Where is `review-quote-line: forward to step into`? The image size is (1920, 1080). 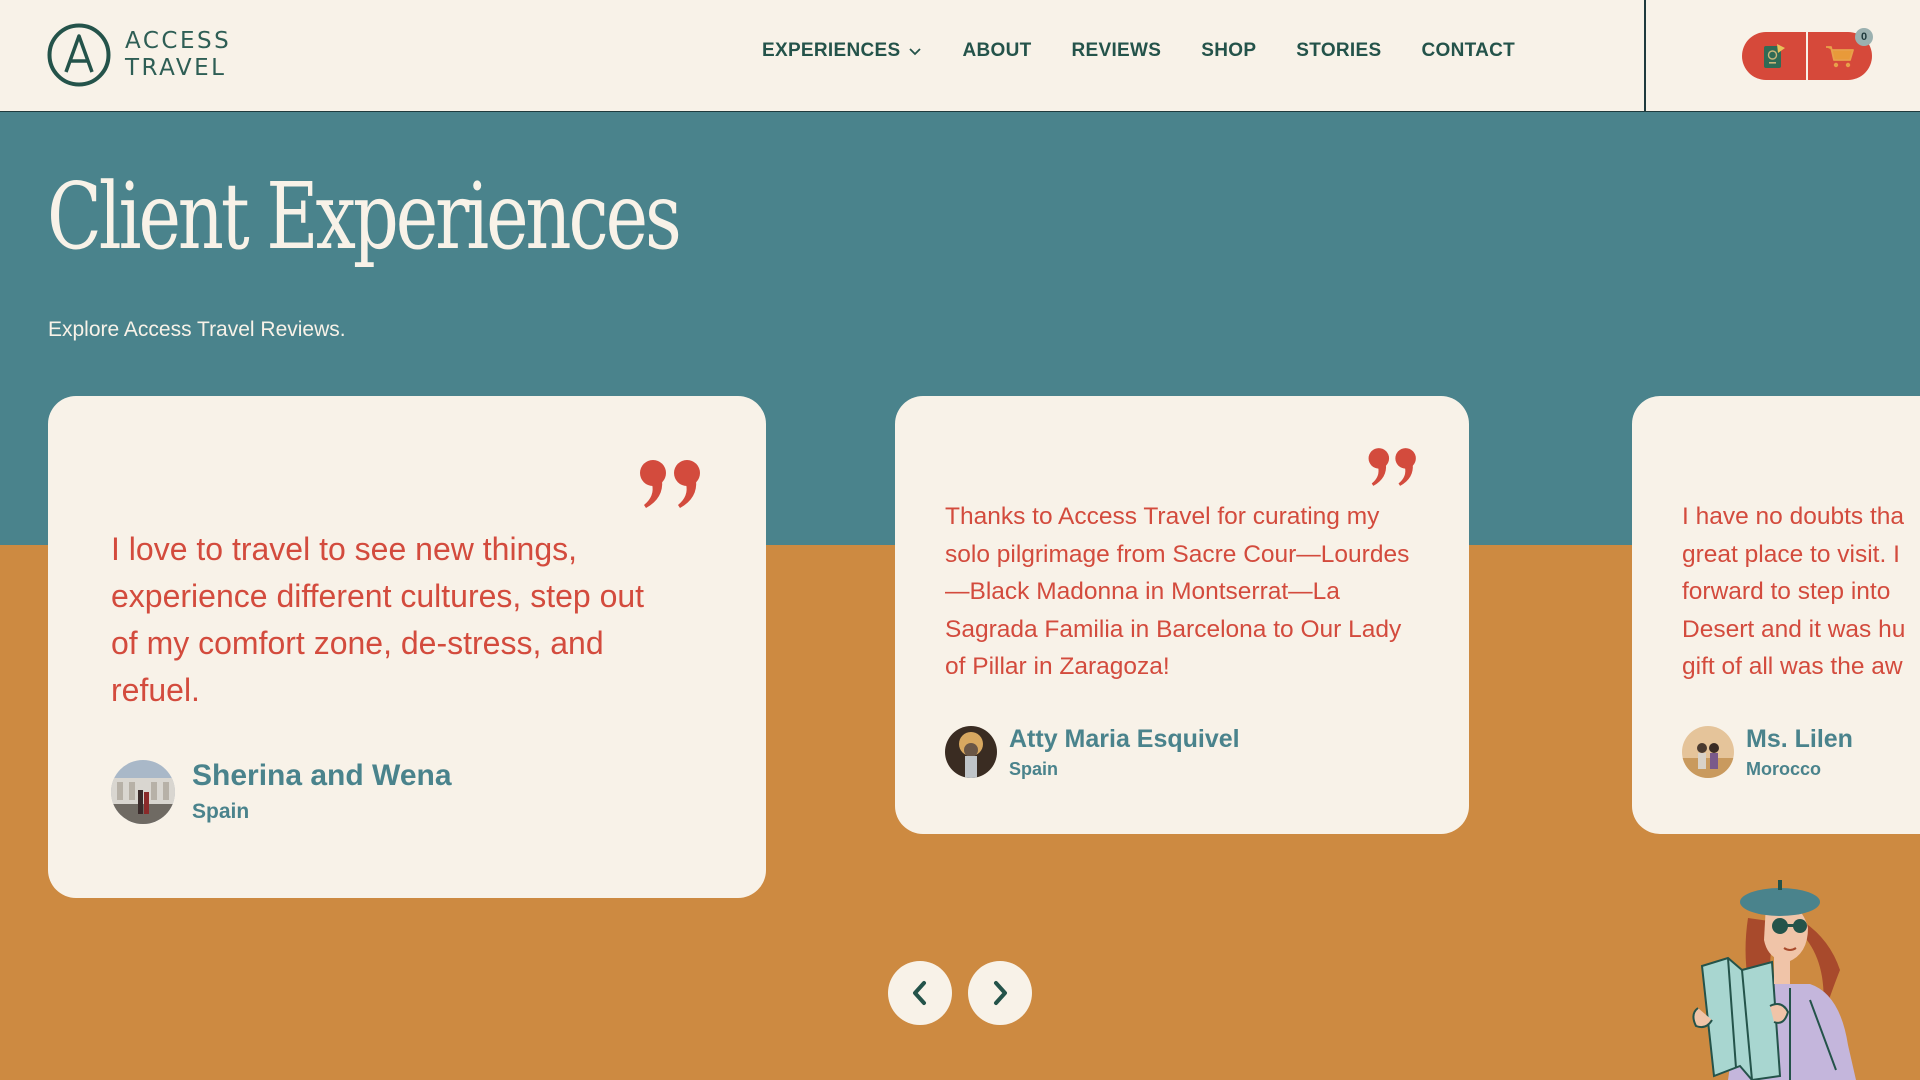 review-quote-line: forward to step into is located at coordinates (1786, 591).